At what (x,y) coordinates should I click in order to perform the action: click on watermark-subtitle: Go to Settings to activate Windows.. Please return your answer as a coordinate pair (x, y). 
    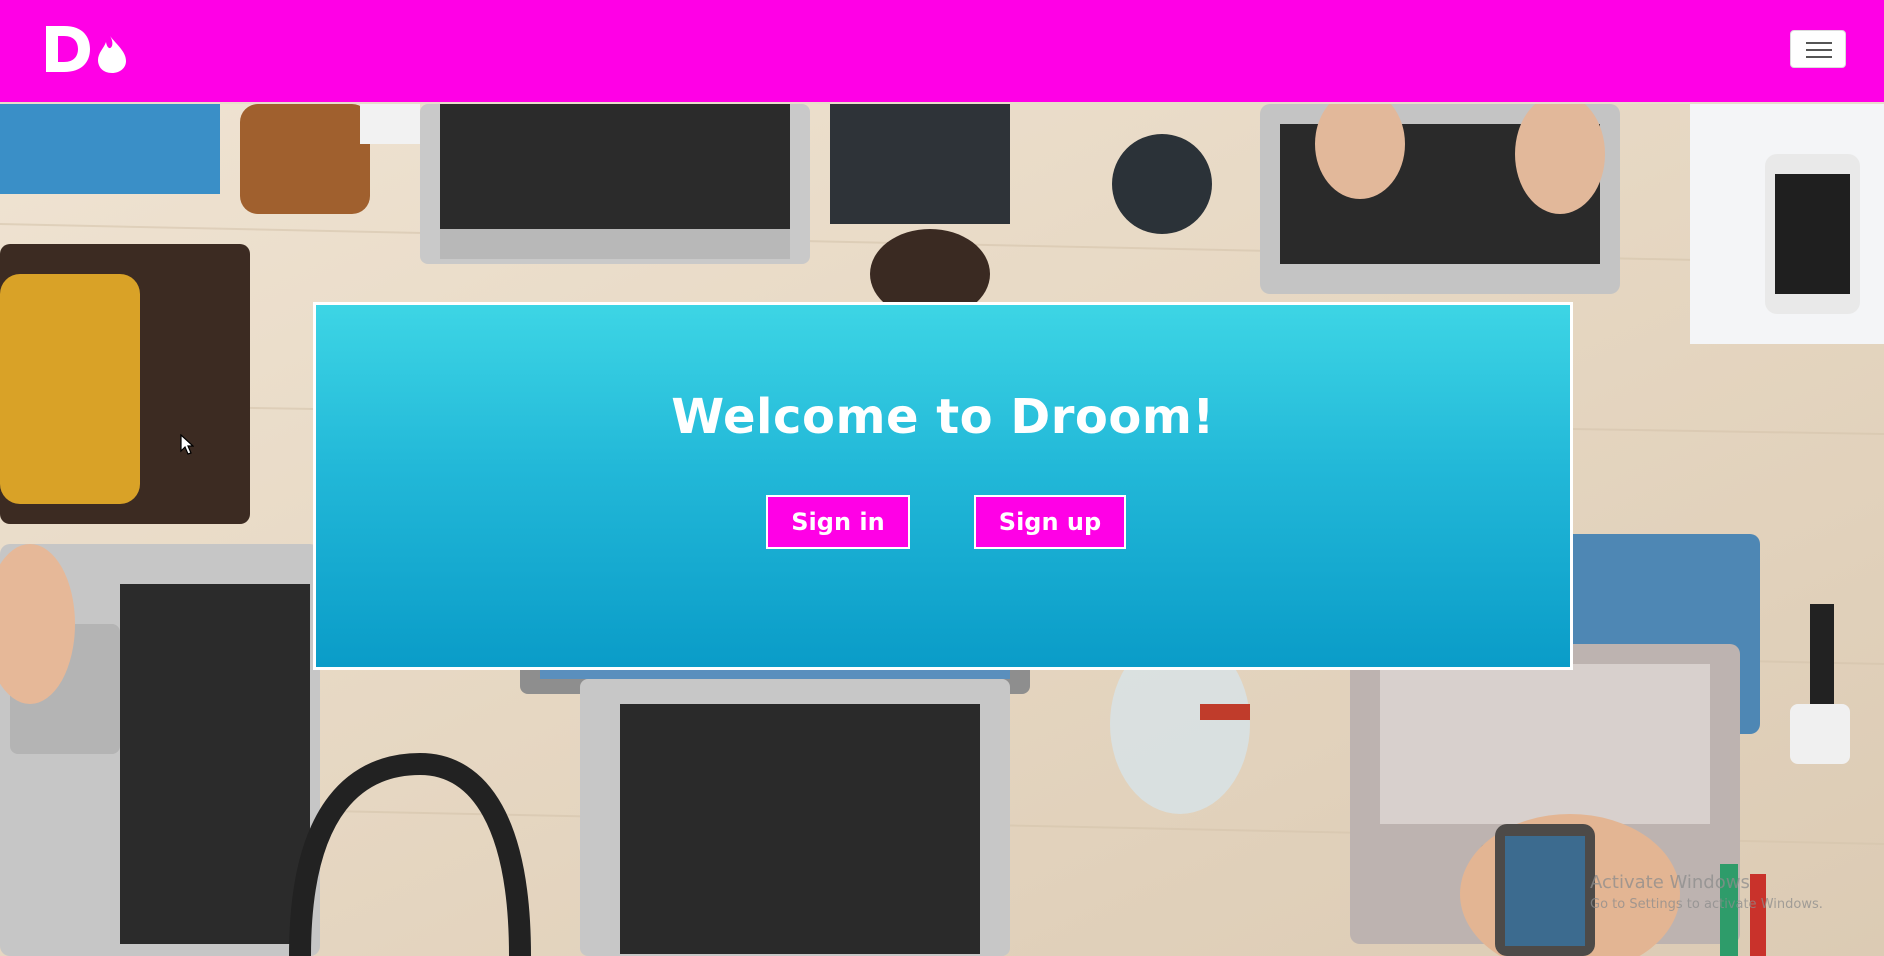
    Looking at the image, I should click on (1706, 904).